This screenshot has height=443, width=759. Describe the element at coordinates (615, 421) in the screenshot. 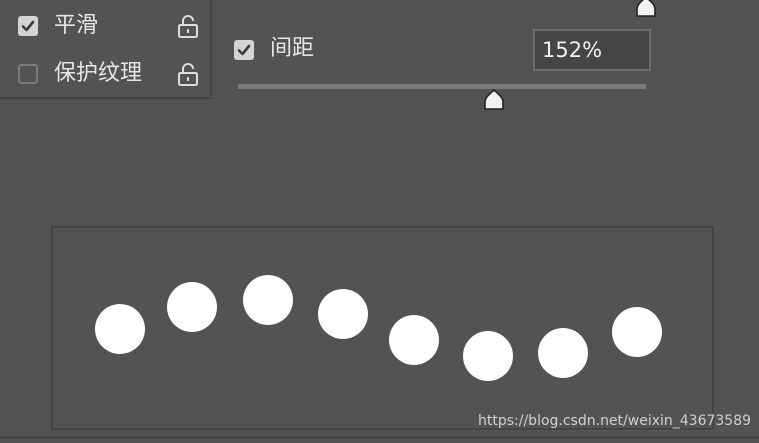

I see `watermark-text: https://blog.csdn.net/weixin_43673589` at that location.